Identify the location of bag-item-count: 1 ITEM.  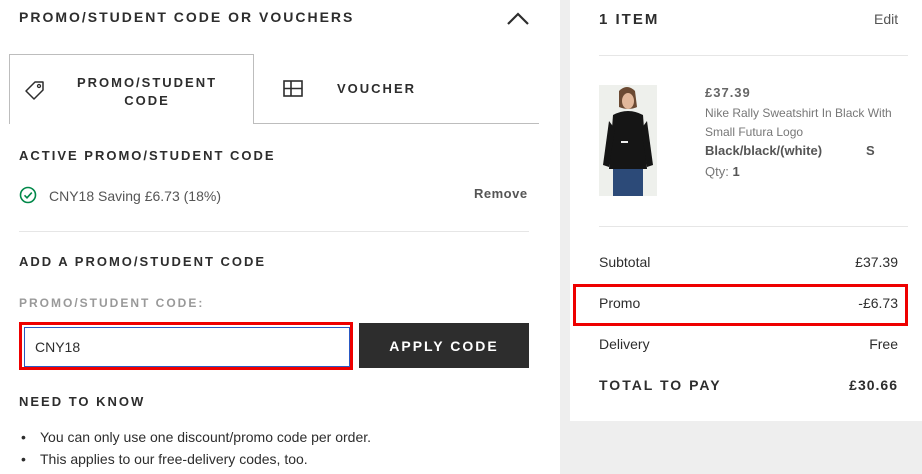
(629, 19).